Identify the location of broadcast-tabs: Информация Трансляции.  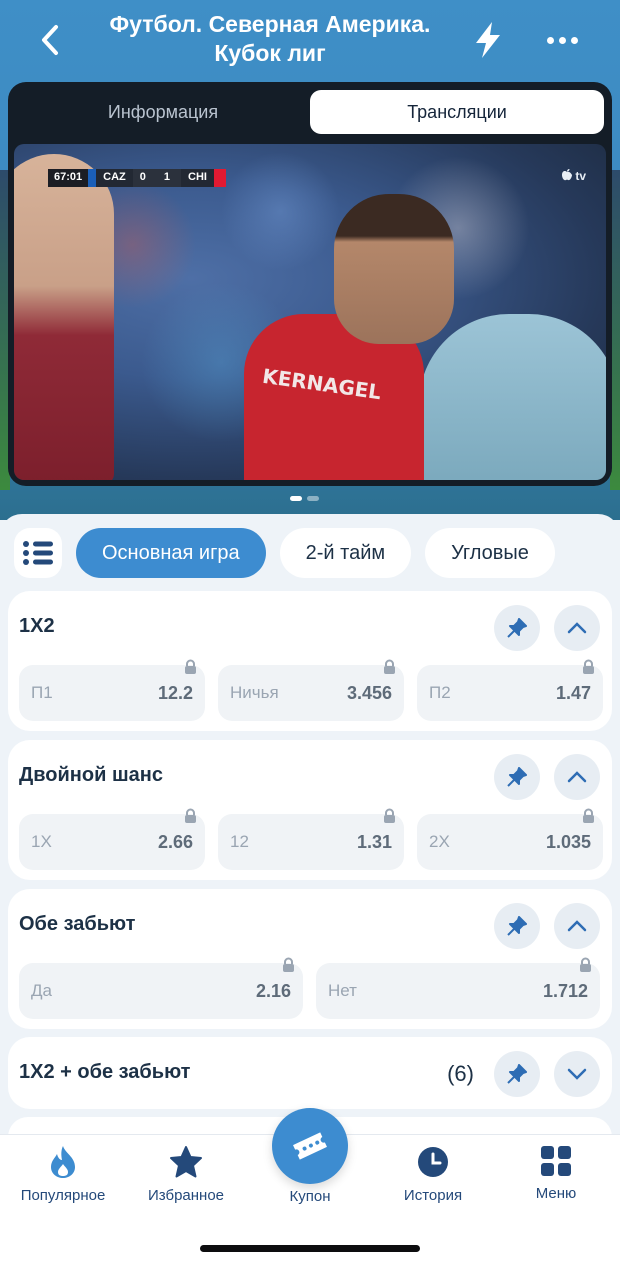
(310, 112).